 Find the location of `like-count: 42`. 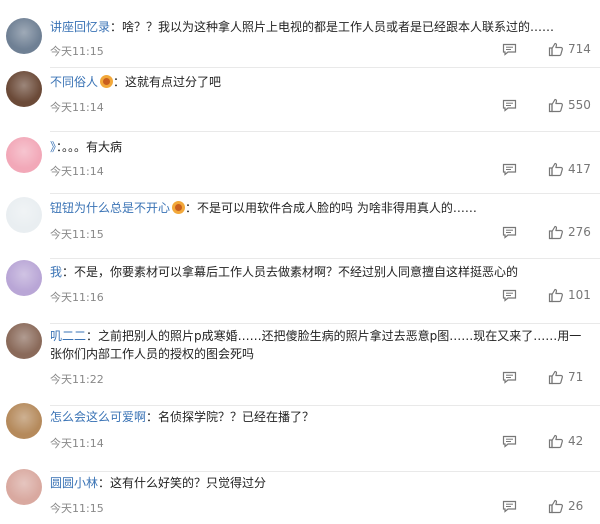

like-count: 42 is located at coordinates (576, 441).